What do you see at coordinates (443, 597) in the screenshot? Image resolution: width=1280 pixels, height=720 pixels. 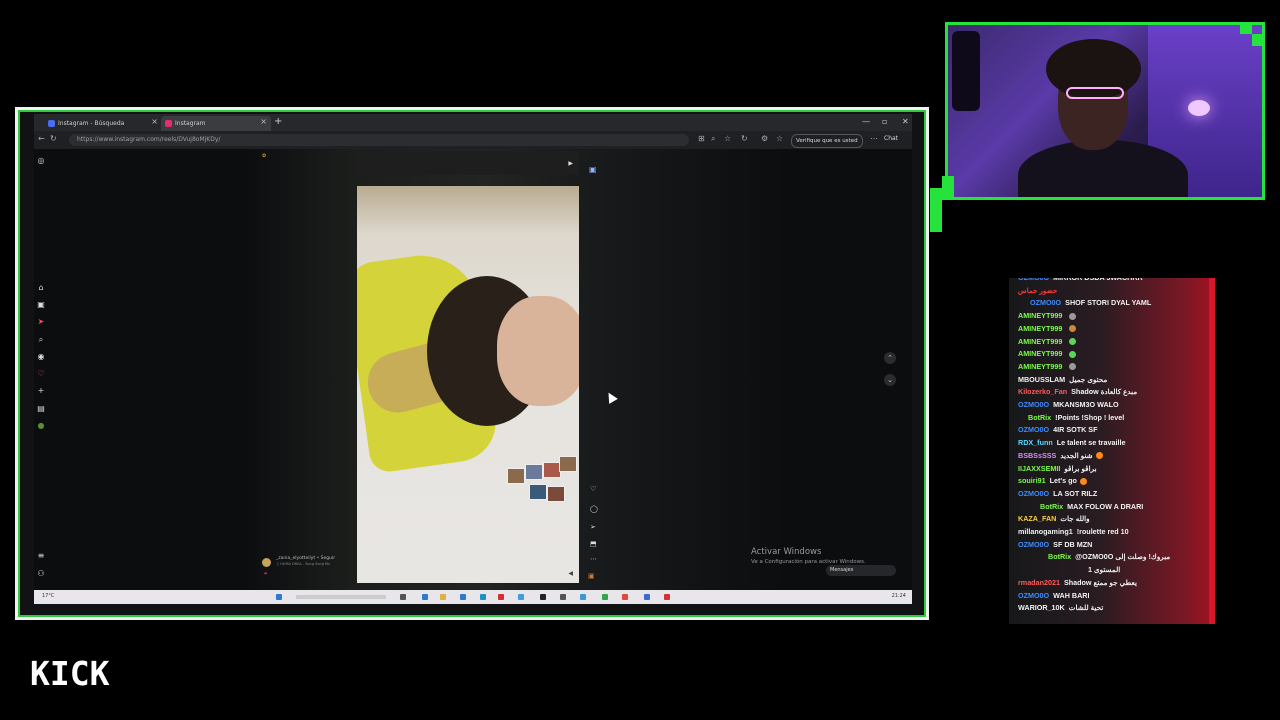 I see `file-explorer-icon` at bounding box center [443, 597].